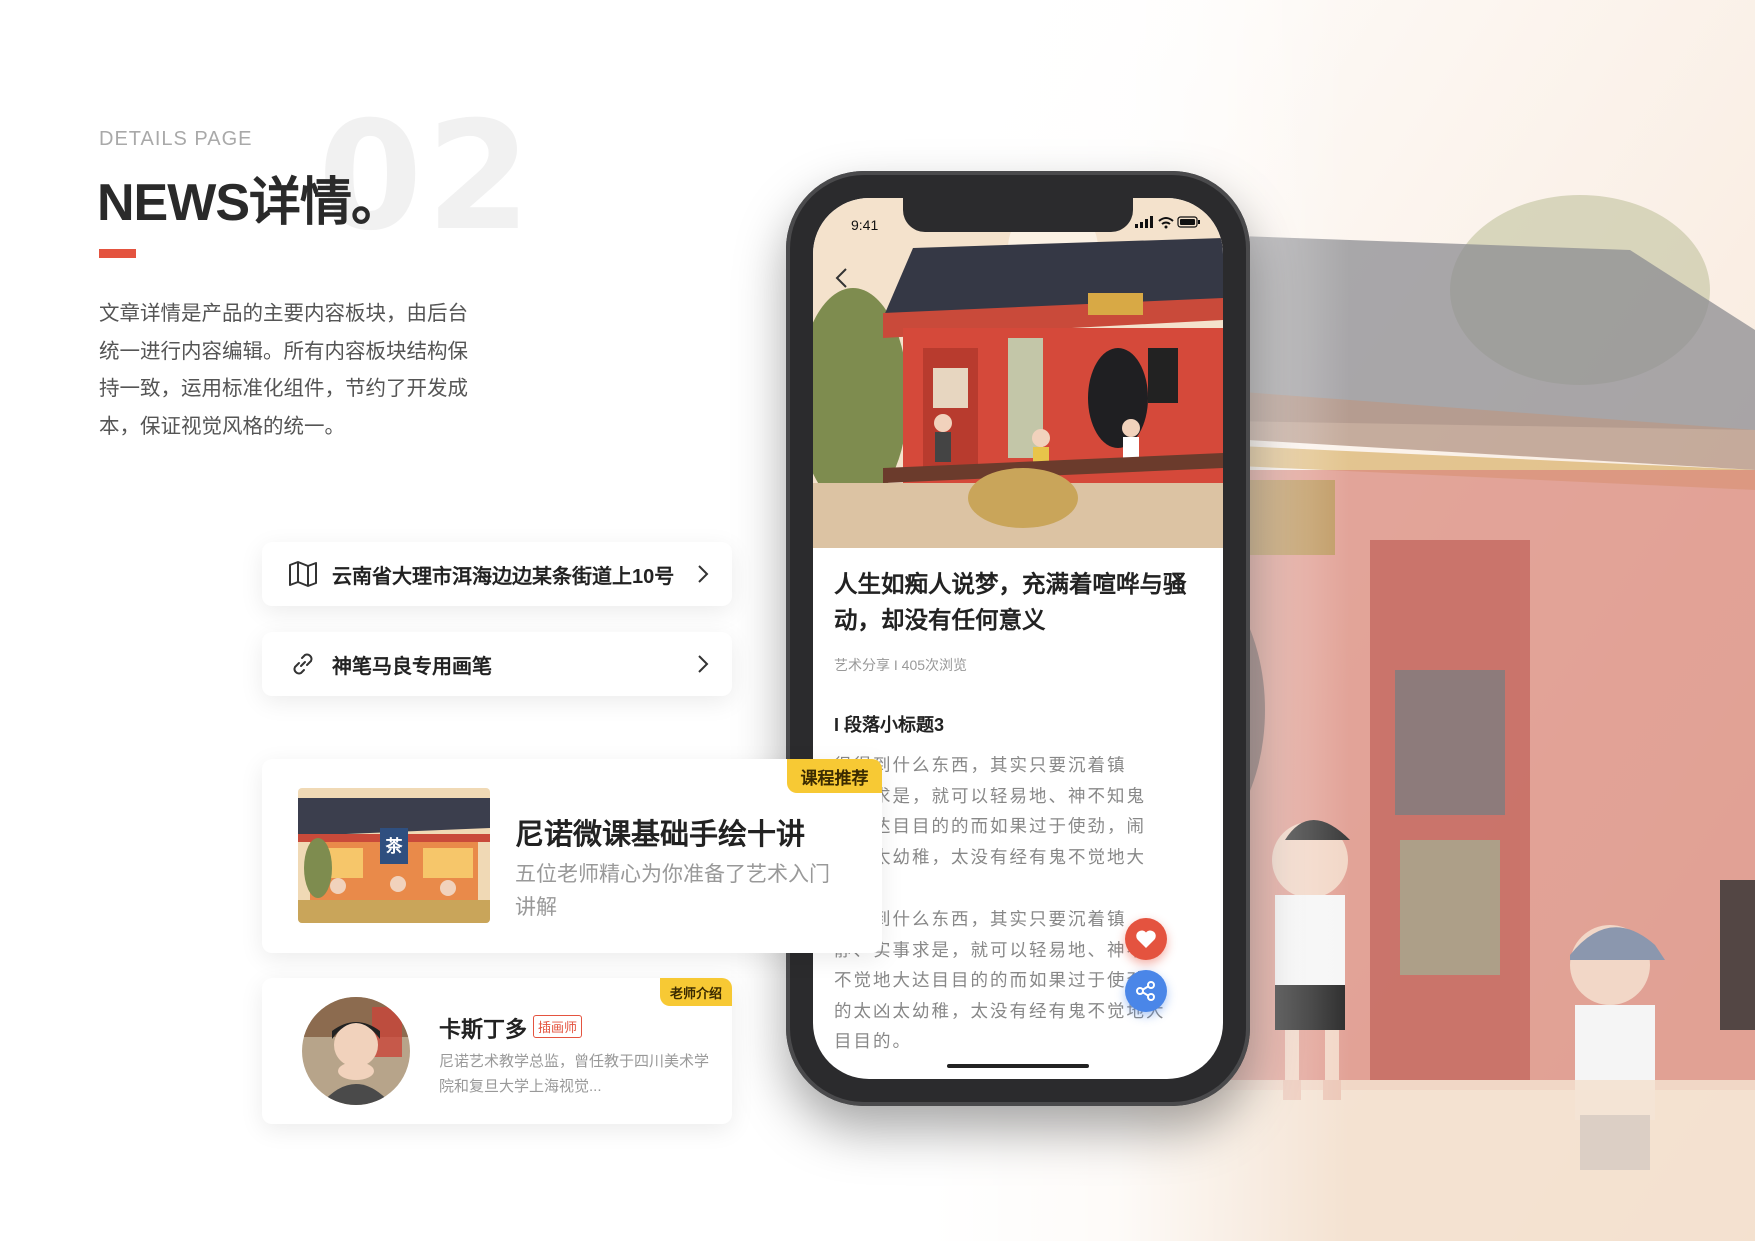 This screenshot has height=1241, width=1755. Describe the element at coordinates (1010, 602) in the screenshot. I see `article-title: 人生如痴人说梦，充满着喧哗与骚动，却没有任何意义` at that location.